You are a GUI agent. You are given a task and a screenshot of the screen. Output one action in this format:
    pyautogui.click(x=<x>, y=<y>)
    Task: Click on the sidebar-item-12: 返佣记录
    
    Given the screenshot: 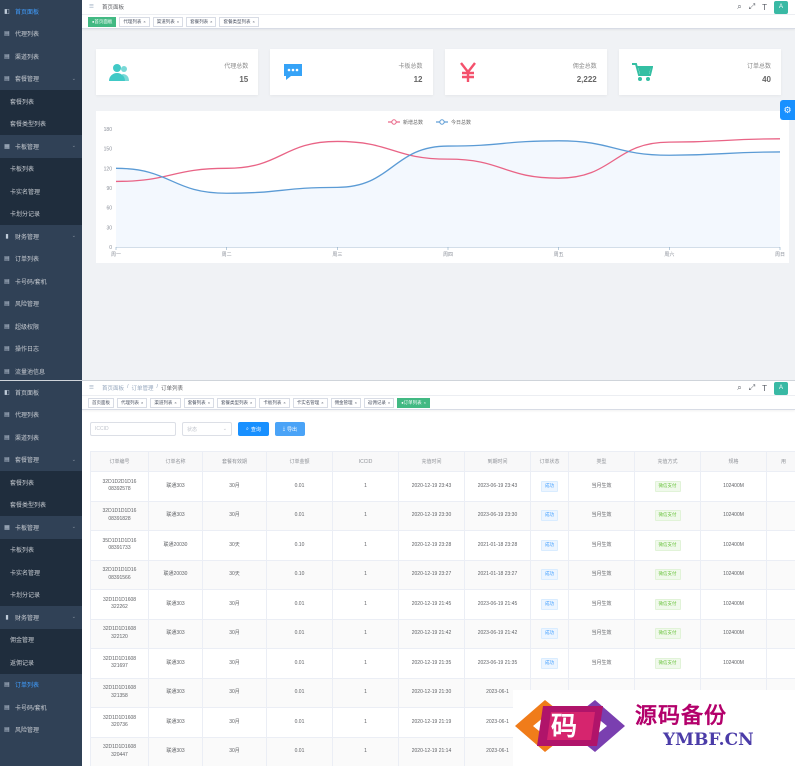 What is the action you would take?
    pyautogui.click(x=41, y=662)
    